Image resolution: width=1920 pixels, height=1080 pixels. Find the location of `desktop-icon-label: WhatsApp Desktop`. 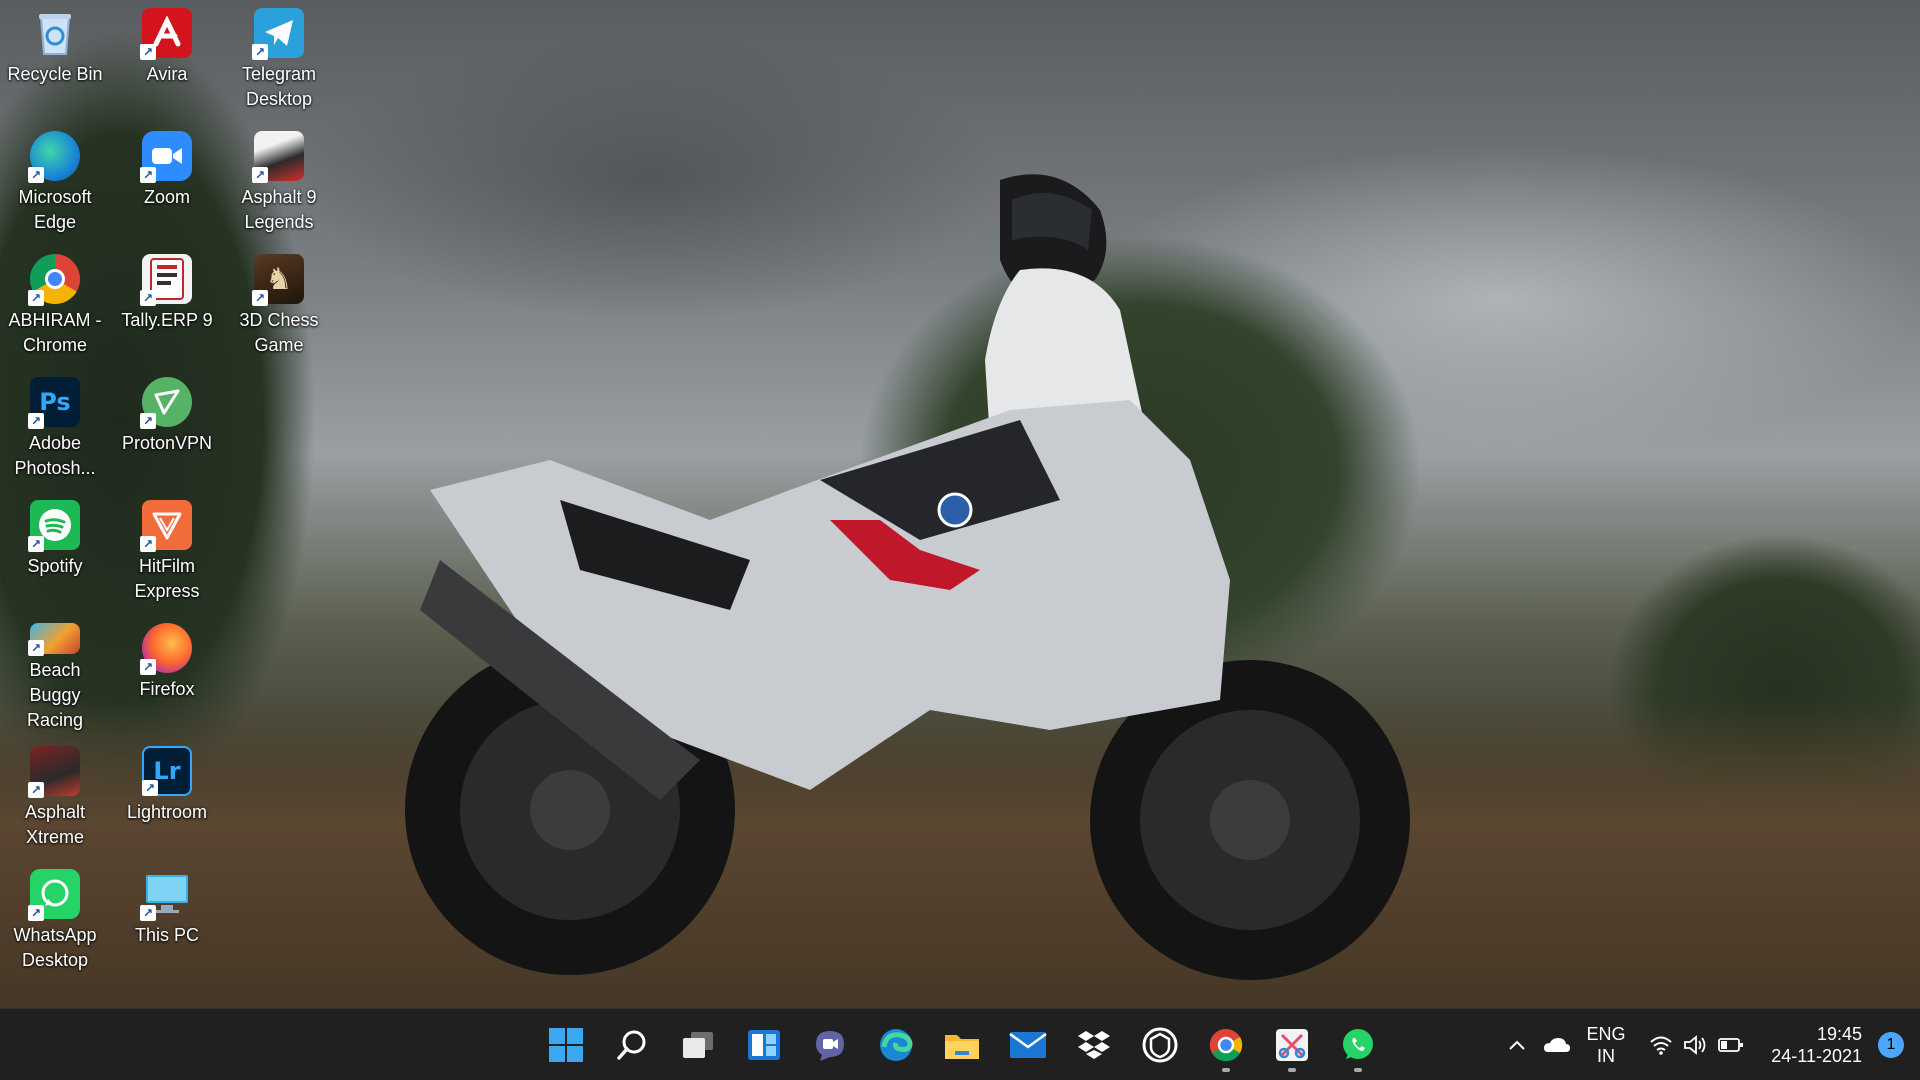

desktop-icon-label: WhatsApp Desktop is located at coordinates (55, 947).